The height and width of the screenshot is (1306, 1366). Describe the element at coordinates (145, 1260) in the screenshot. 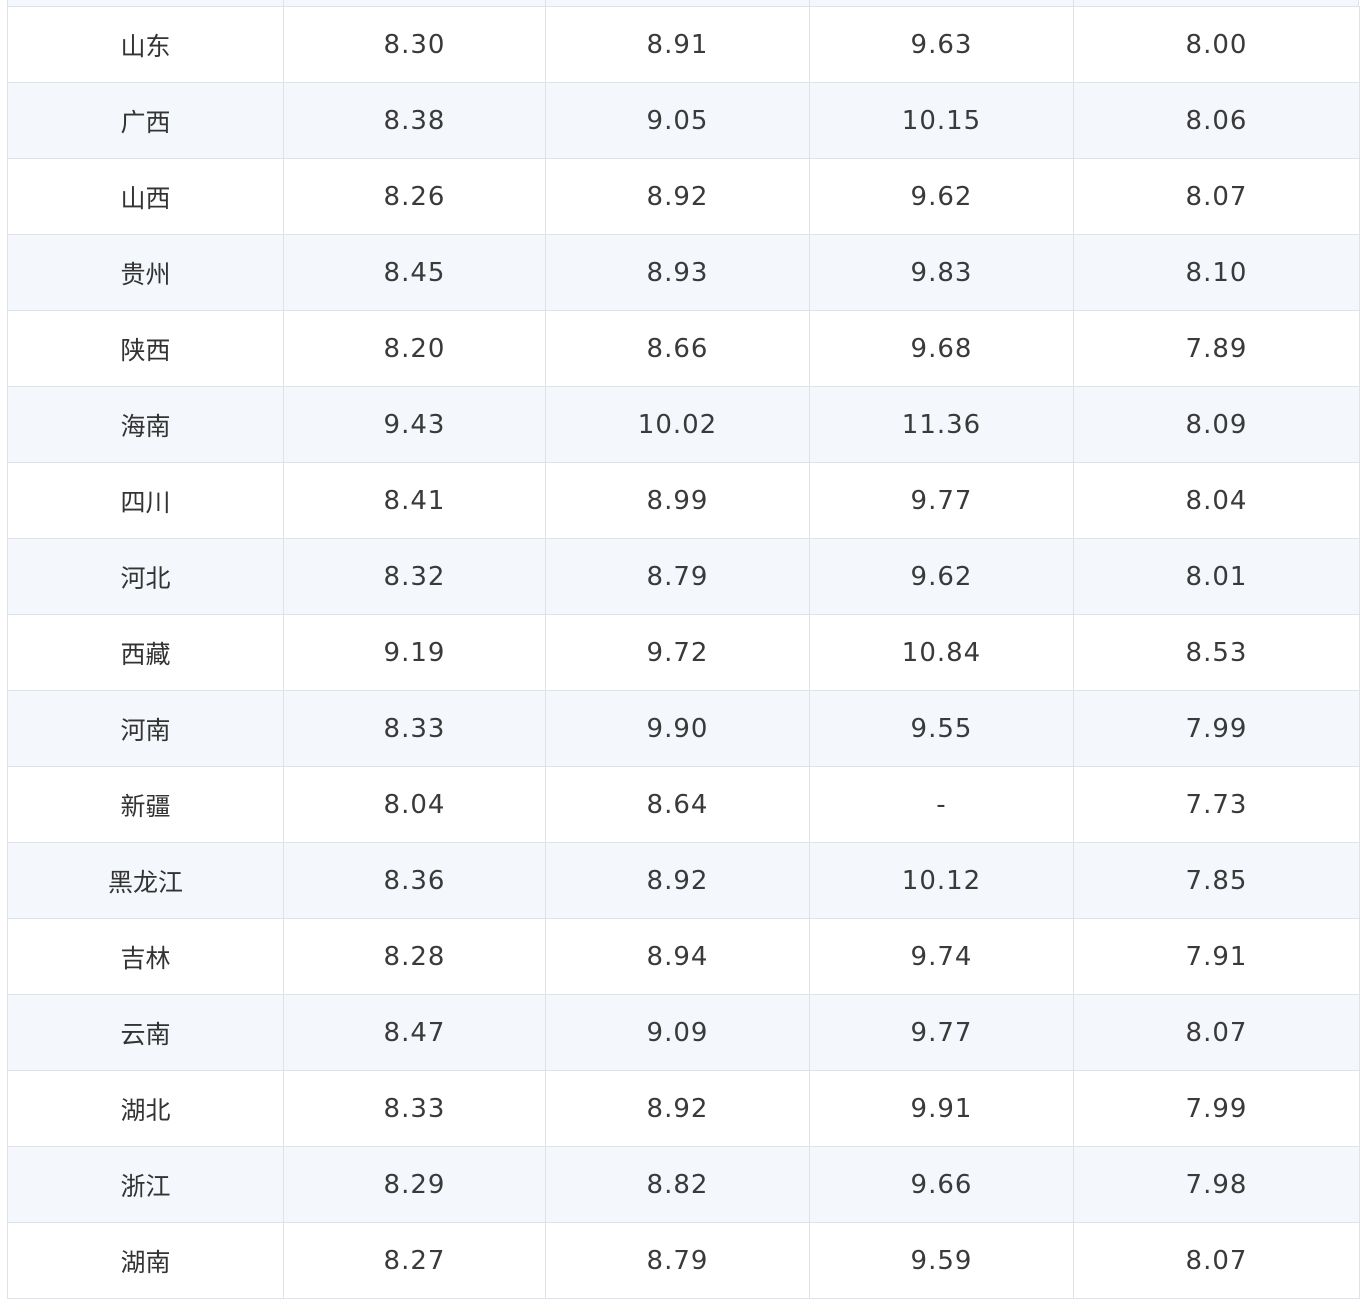

I see `province-cell: 湖南` at that location.